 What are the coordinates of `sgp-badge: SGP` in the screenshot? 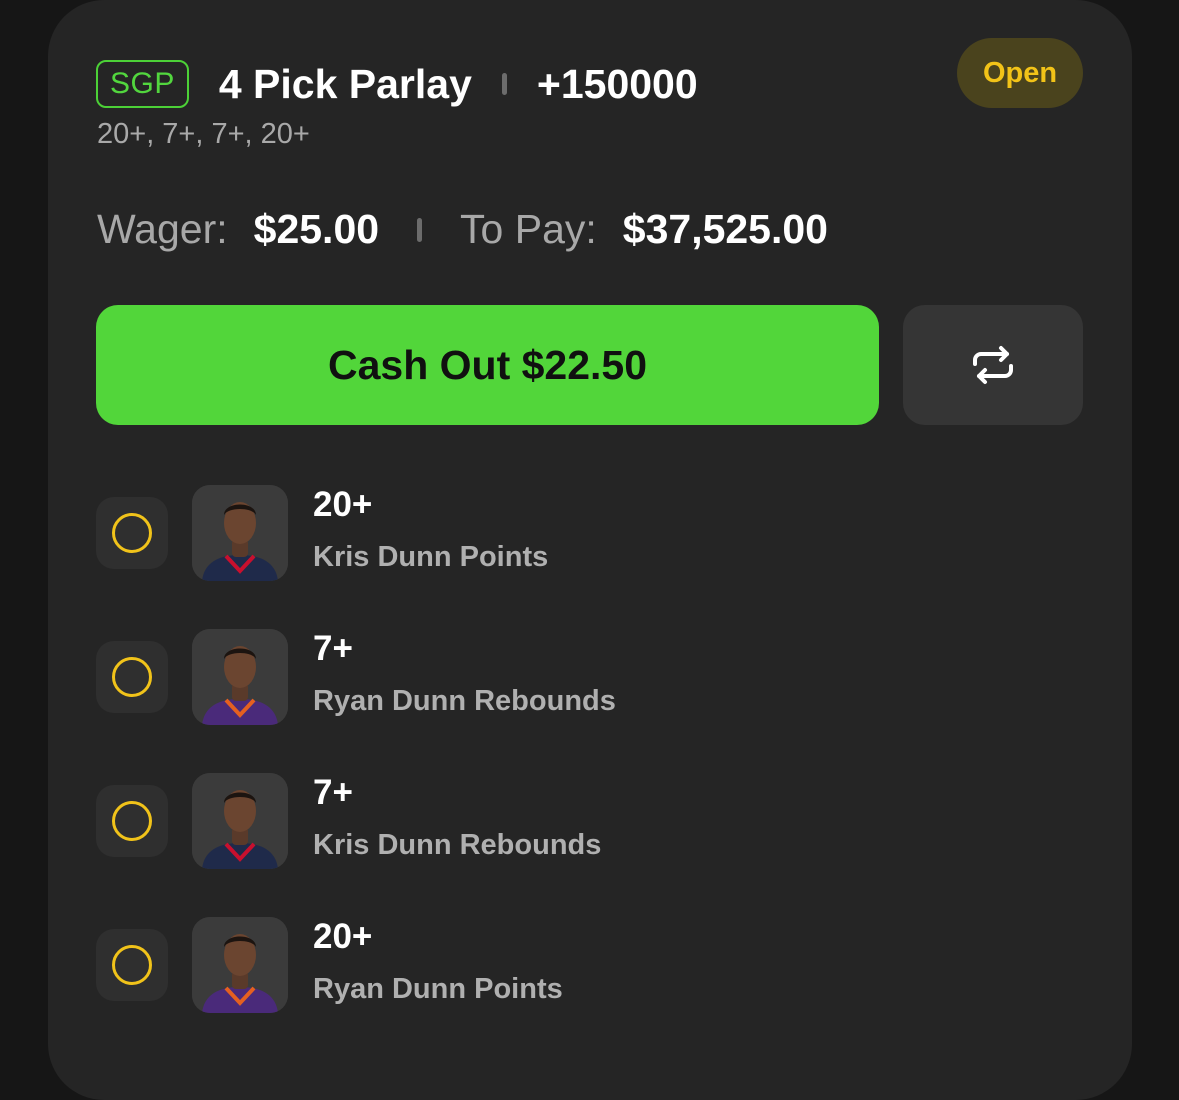 It's located at (142, 84).